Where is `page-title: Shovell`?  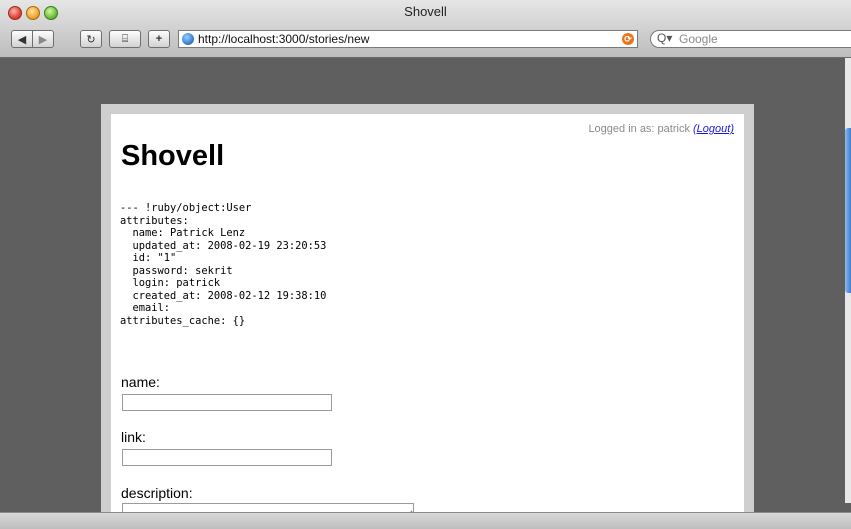 page-title: Shovell is located at coordinates (173, 156).